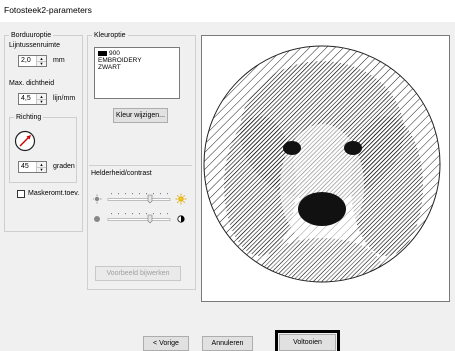 This screenshot has width=455, height=351. Describe the element at coordinates (32, 99) in the screenshot. I see `max-density-stepper: 4,5 ▲ ▼` at that location.